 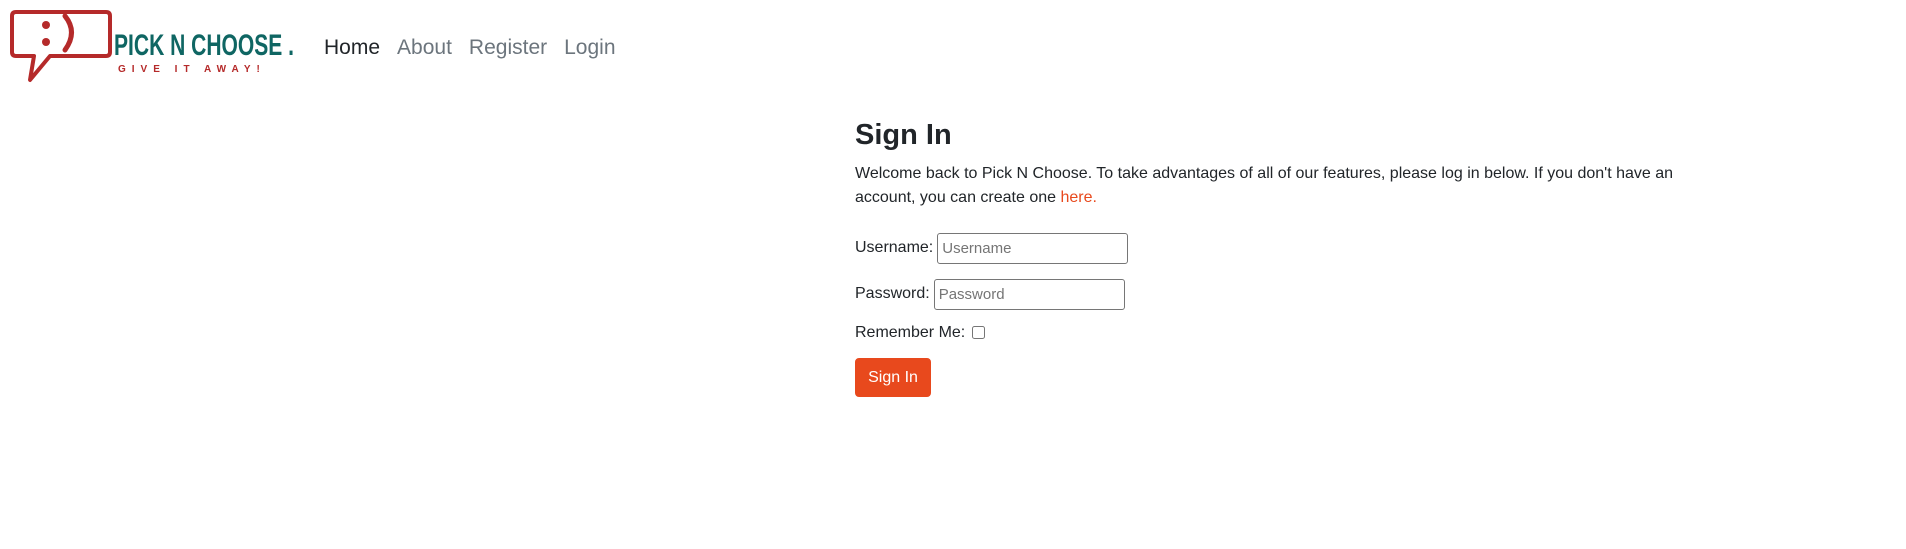 I want to click on sign-in-button: Sign In, so click(x=893, y=377).